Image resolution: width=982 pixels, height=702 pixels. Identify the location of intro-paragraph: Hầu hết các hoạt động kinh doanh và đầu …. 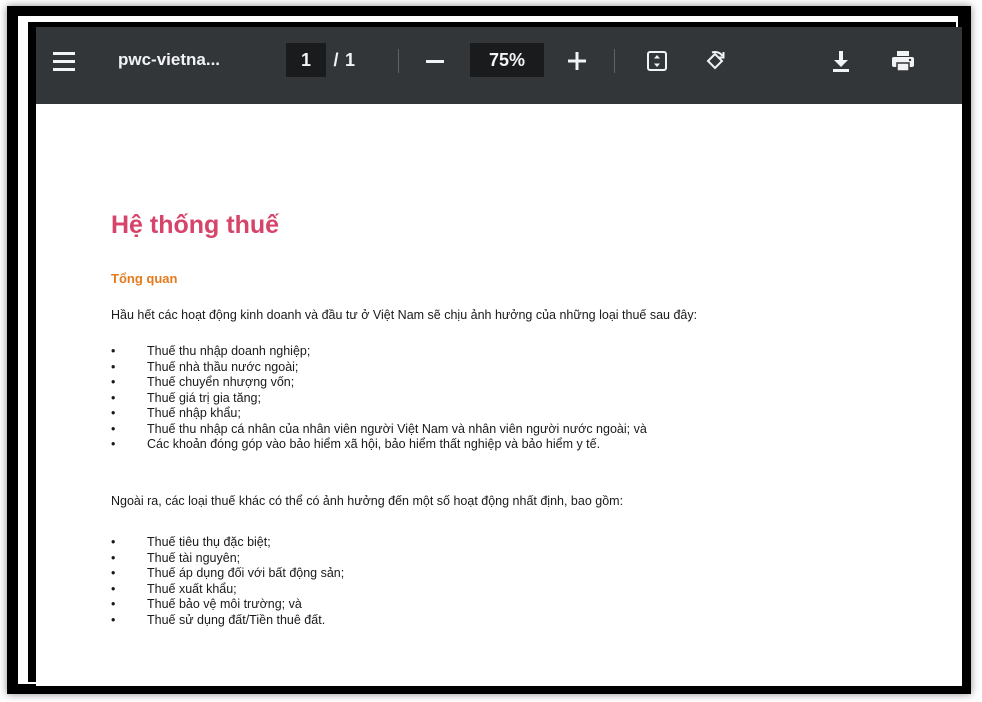
(404, 315).